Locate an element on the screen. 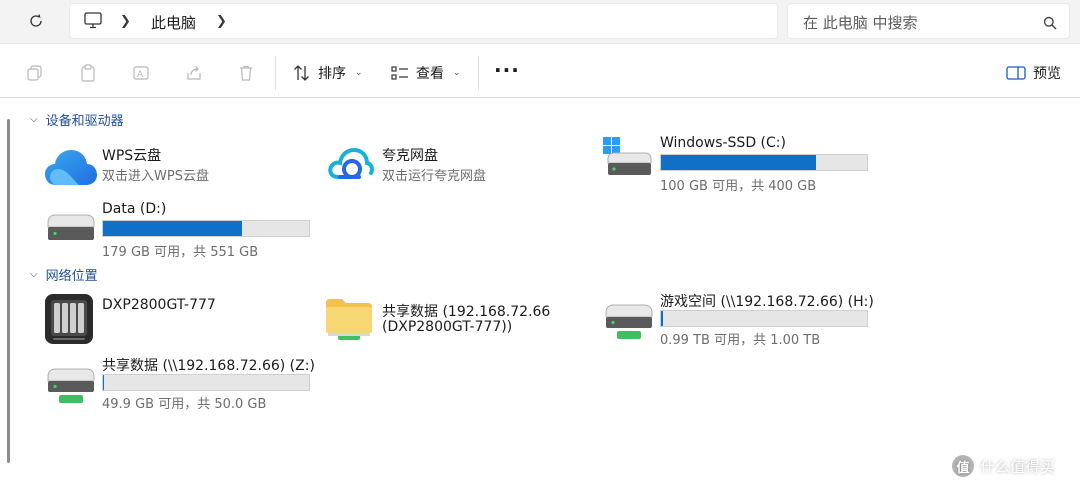 The width and height of the screenshot is (1080, 488). drive-free-space: 49.9 GB 可用，共 50.0 GB is located at coordinates (184, 404).